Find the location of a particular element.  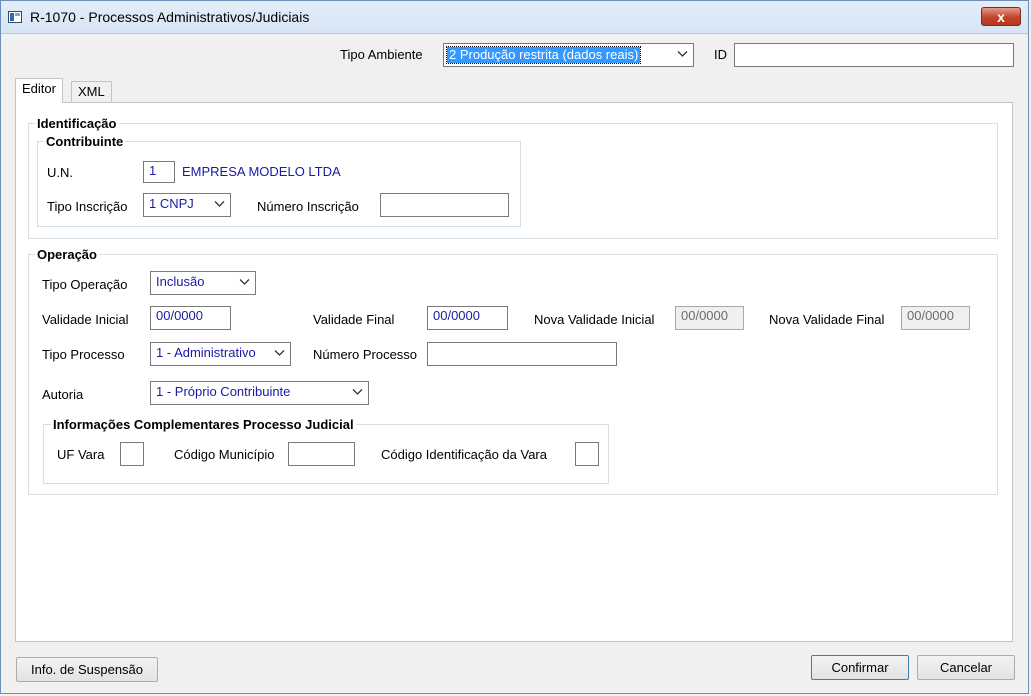

tipo-operacao-select: Inclusão is located at coordinates (203, 283).